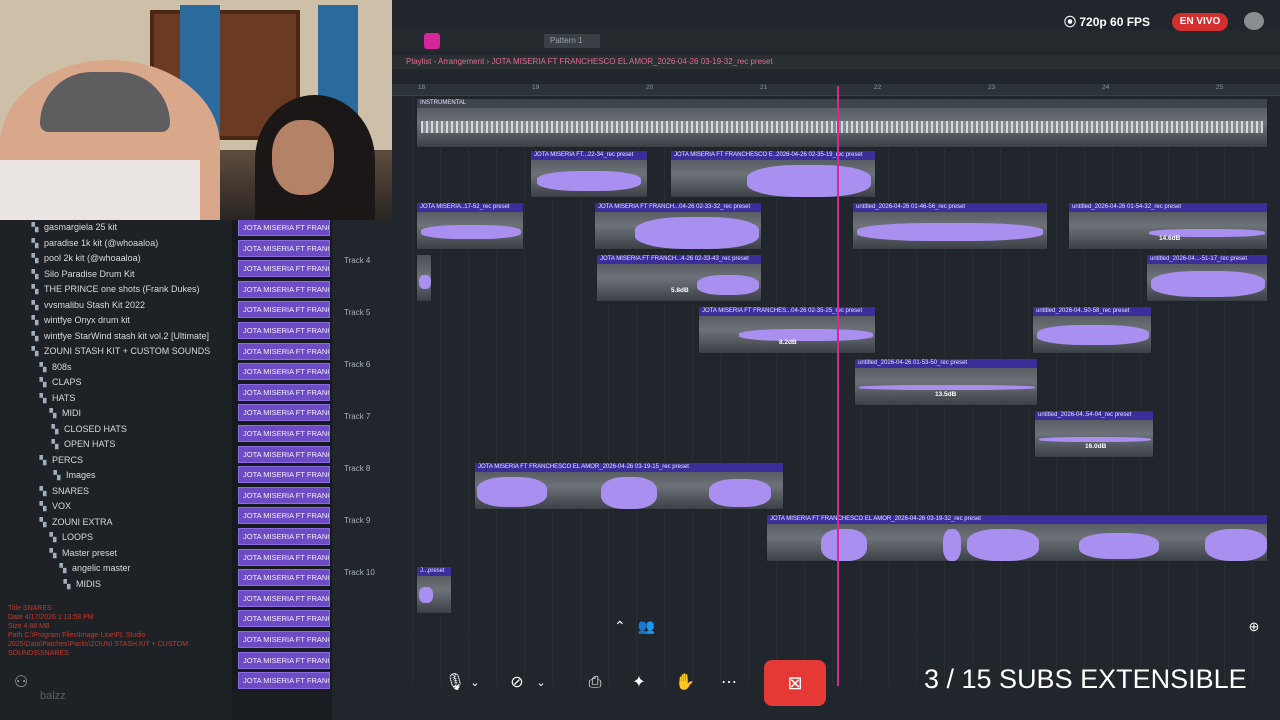 The height and width of the screenshot is (720, 1280). Describe the element at coordinates (54, 509) in the screenshot. I see `browser-item: ▚ VOX` at that location.